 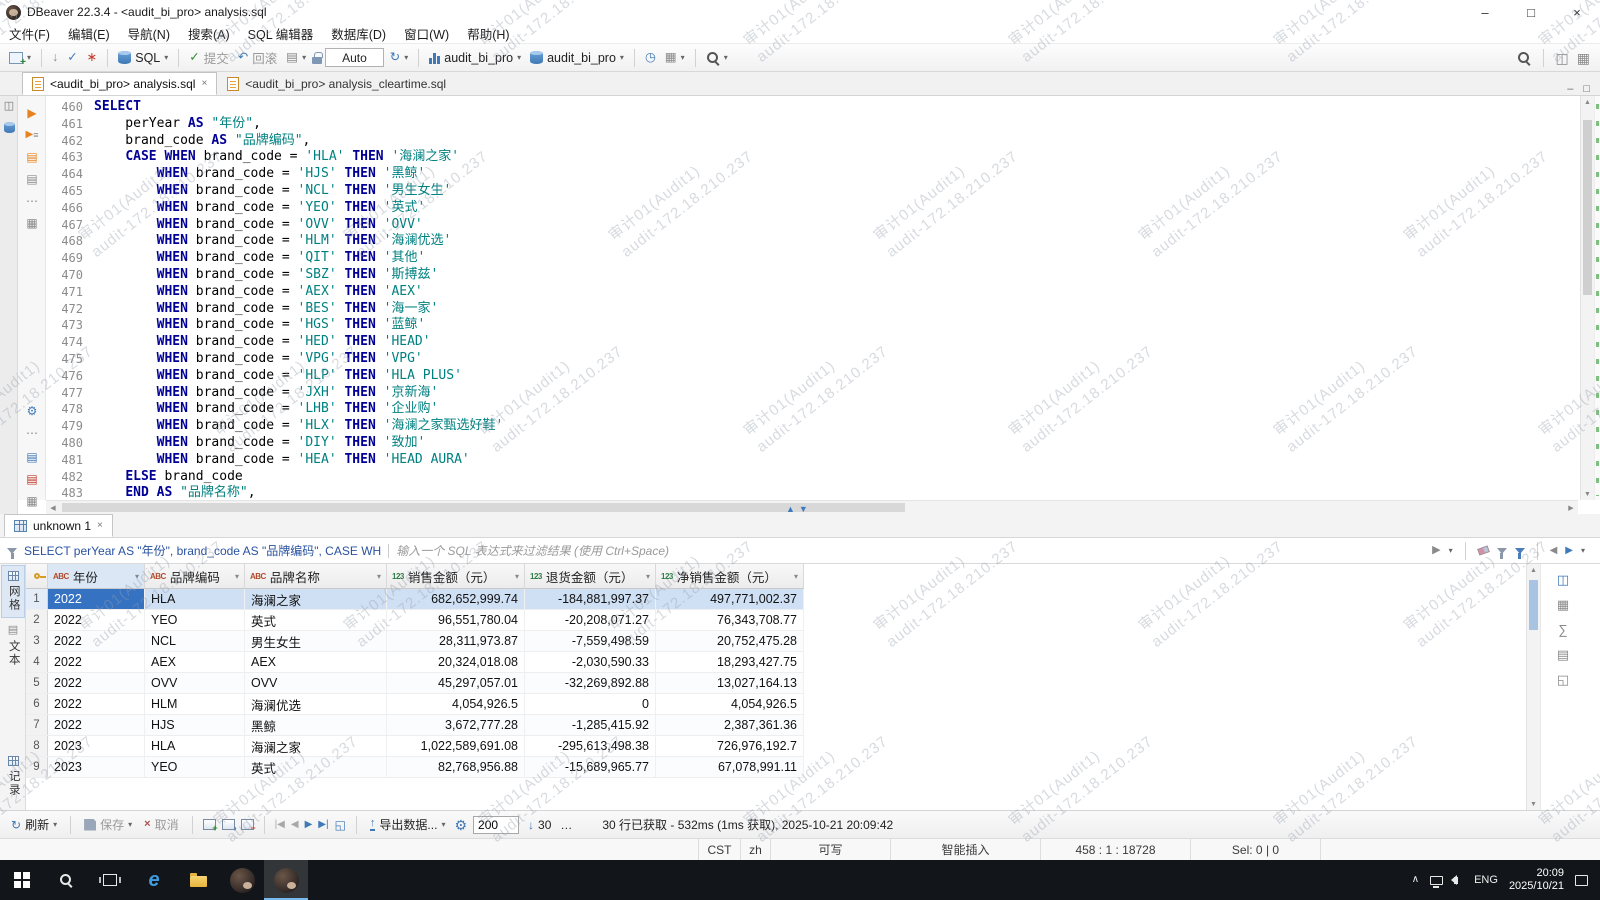 What do you see at coordinates (280, 824) in the screenshot?
I see `first-page-icon: |◀` at bounding box center [280, 824].